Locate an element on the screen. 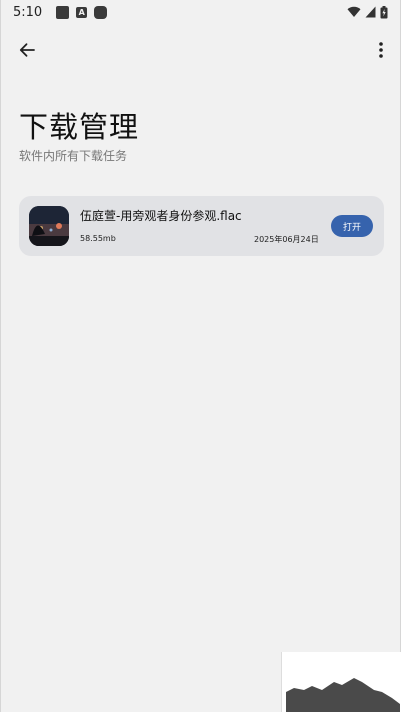 This screenshot has height=712, width=401. download-file-size: 58.55mb is located at coordinates (98, 238).